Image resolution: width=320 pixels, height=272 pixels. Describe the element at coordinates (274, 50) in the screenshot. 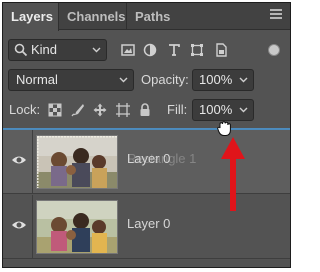

I see `filter-toggle-icon` at that location.